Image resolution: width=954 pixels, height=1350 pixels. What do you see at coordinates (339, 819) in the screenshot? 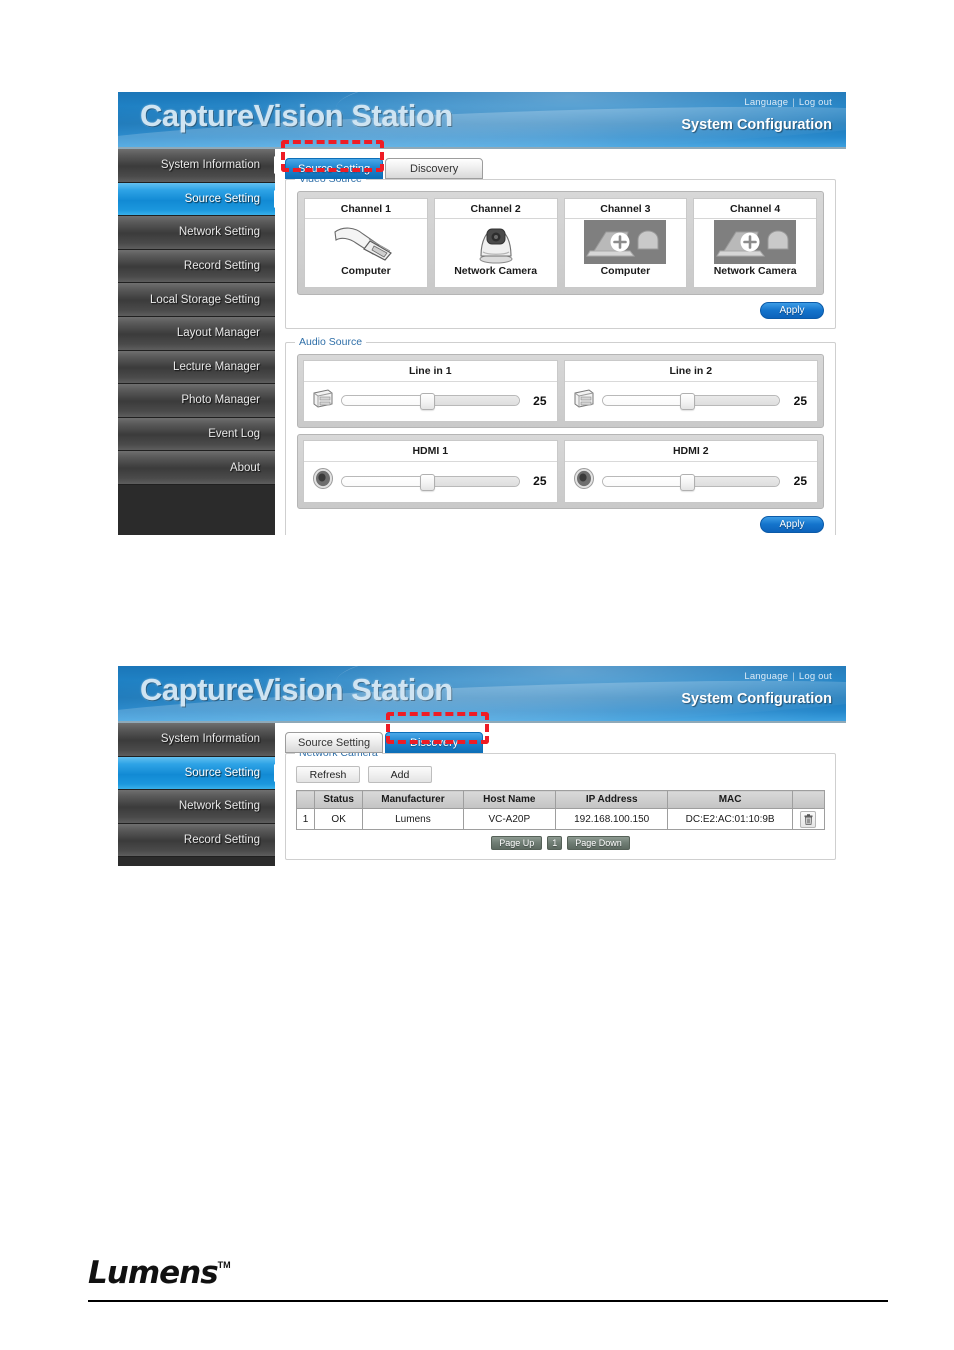
I see `cell-status: OK` at bounding box center [339, 819].